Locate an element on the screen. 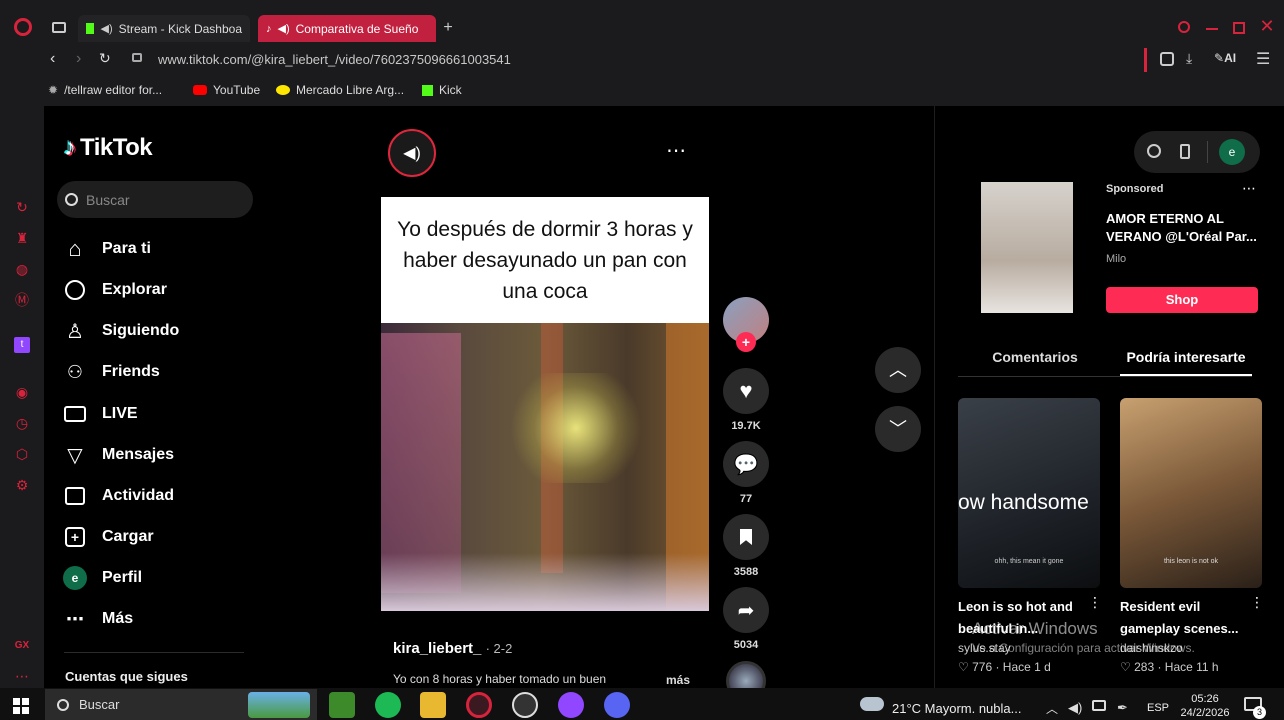  follow-button: + is located at coordinates (746, 342).